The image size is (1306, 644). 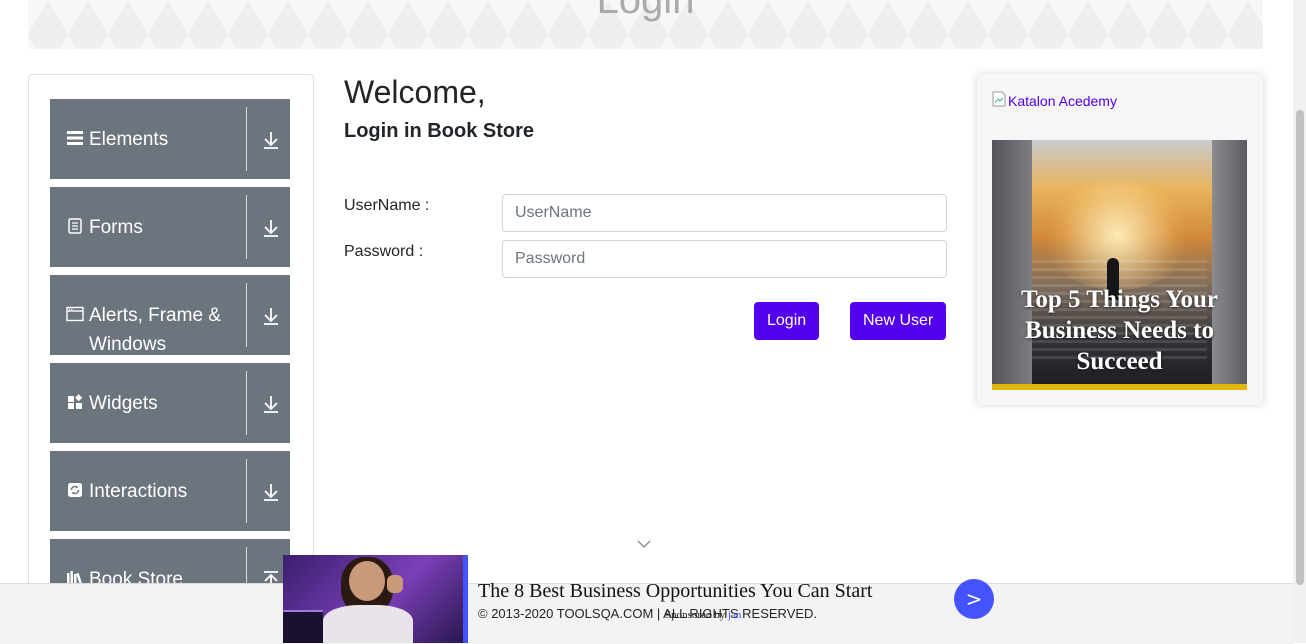 What do you see at coordinates (645, 11) in the screenshot?
I see `page-title: Login` at bounding box center [645, 11].